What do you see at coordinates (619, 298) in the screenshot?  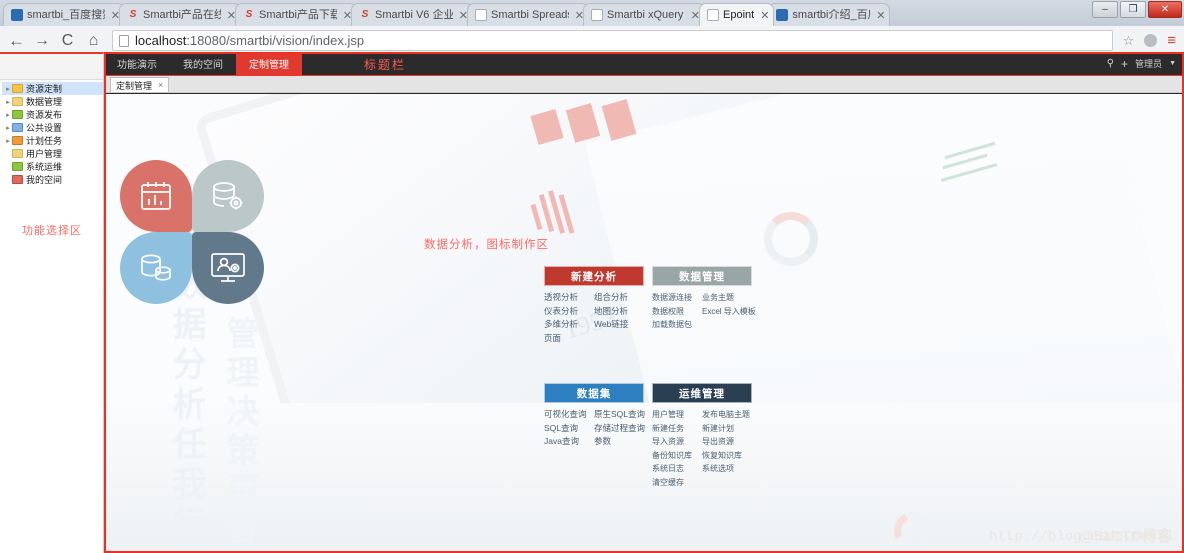 I see `panel-link: 组合分析` at bounding box center [619, 298].